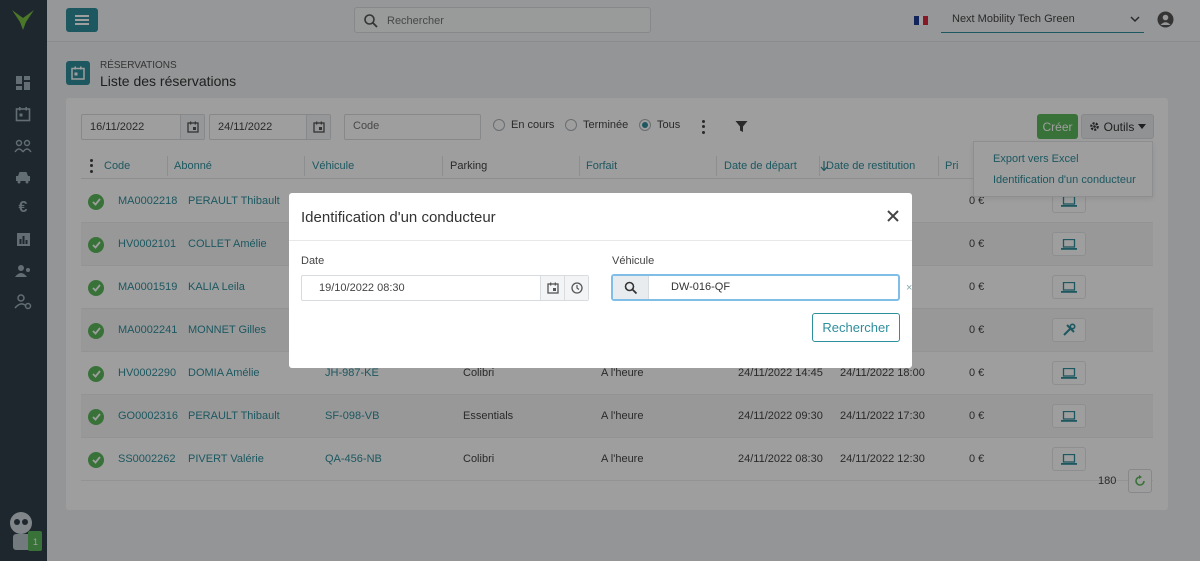 The image size is (1200, 561). I want to click on modal-divider, so click(600, 240).